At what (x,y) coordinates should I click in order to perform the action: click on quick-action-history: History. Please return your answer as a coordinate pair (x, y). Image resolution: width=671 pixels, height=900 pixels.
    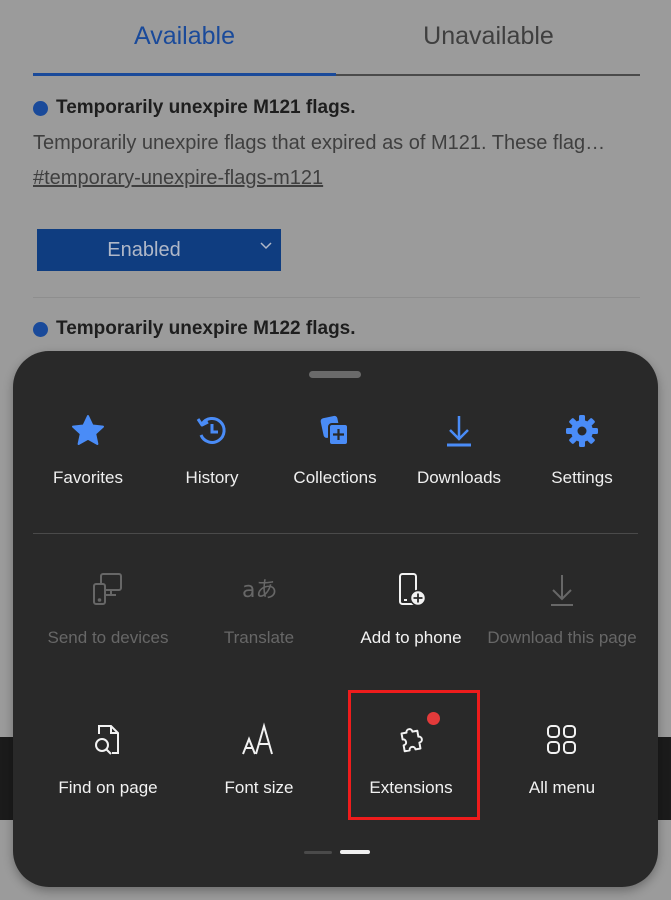
    Looking at the image, I should click on (212, 449).